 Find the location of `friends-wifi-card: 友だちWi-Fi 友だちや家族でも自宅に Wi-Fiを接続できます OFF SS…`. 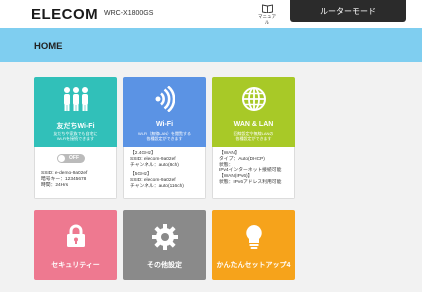

friends-wifi-card: 友だちWi-Fi 友だちや家族でも自宅に Wi-Fiを接続できます OFF SS… is located at coordinates (75, 138).